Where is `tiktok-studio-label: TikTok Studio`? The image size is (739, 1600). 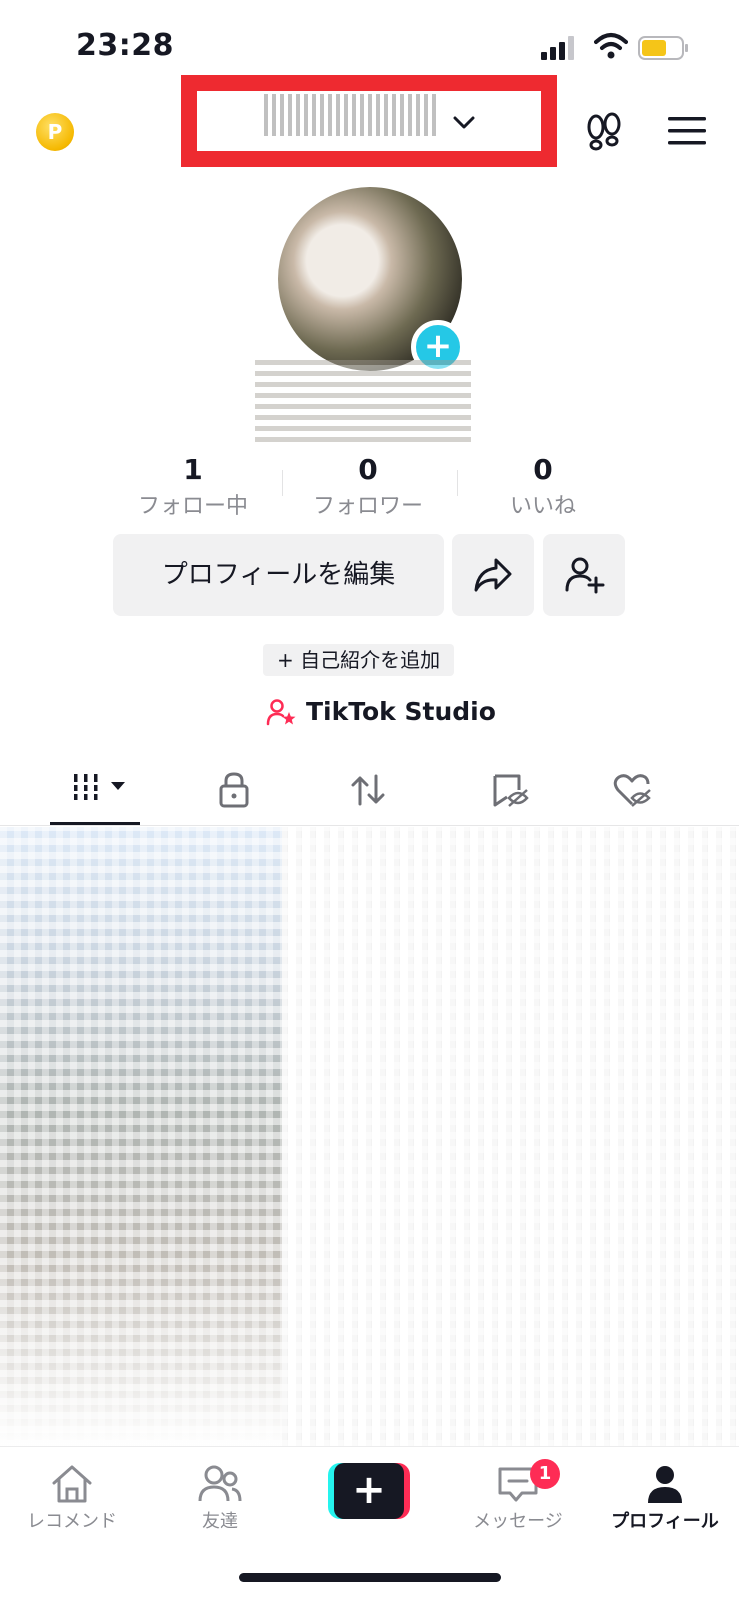
tiktok-studio-label: TikTok Studio is located at coordinates (401, 711).